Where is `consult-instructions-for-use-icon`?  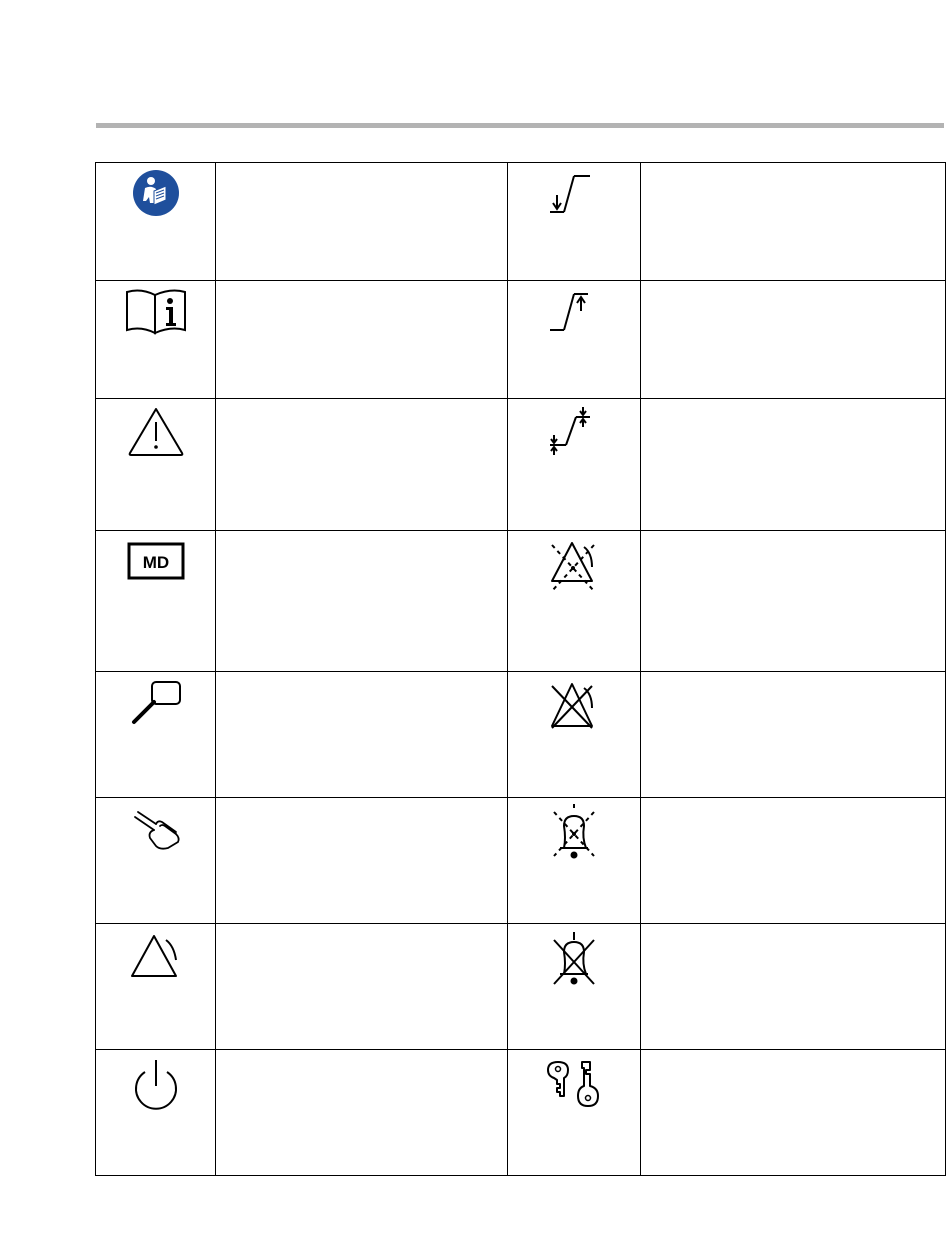
consult-instructions-for-use-icon is located at coordinates (155, 312).